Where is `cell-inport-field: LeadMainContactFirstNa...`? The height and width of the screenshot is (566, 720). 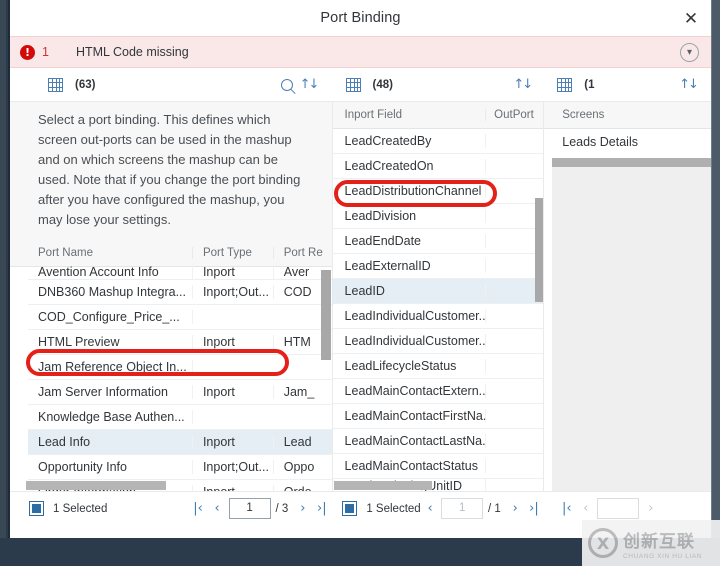
cell-inport-field: LeadMainContactFirstNa... is located at coordinates (410, 416).